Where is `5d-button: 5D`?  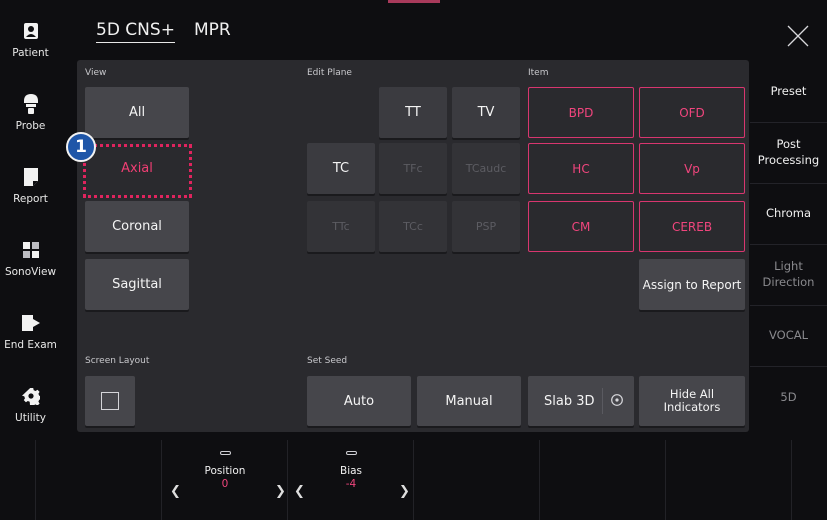 5d-button: 5D is located at coordinates (788, 397).